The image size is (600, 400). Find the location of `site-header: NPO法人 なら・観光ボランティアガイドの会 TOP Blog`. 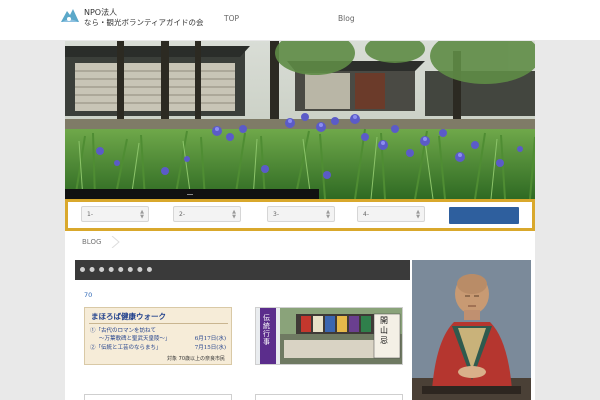

site-header: NPO法人 なら・観光ボランティアガイドの会 TOP Blog is located at coordinates (300, 20).